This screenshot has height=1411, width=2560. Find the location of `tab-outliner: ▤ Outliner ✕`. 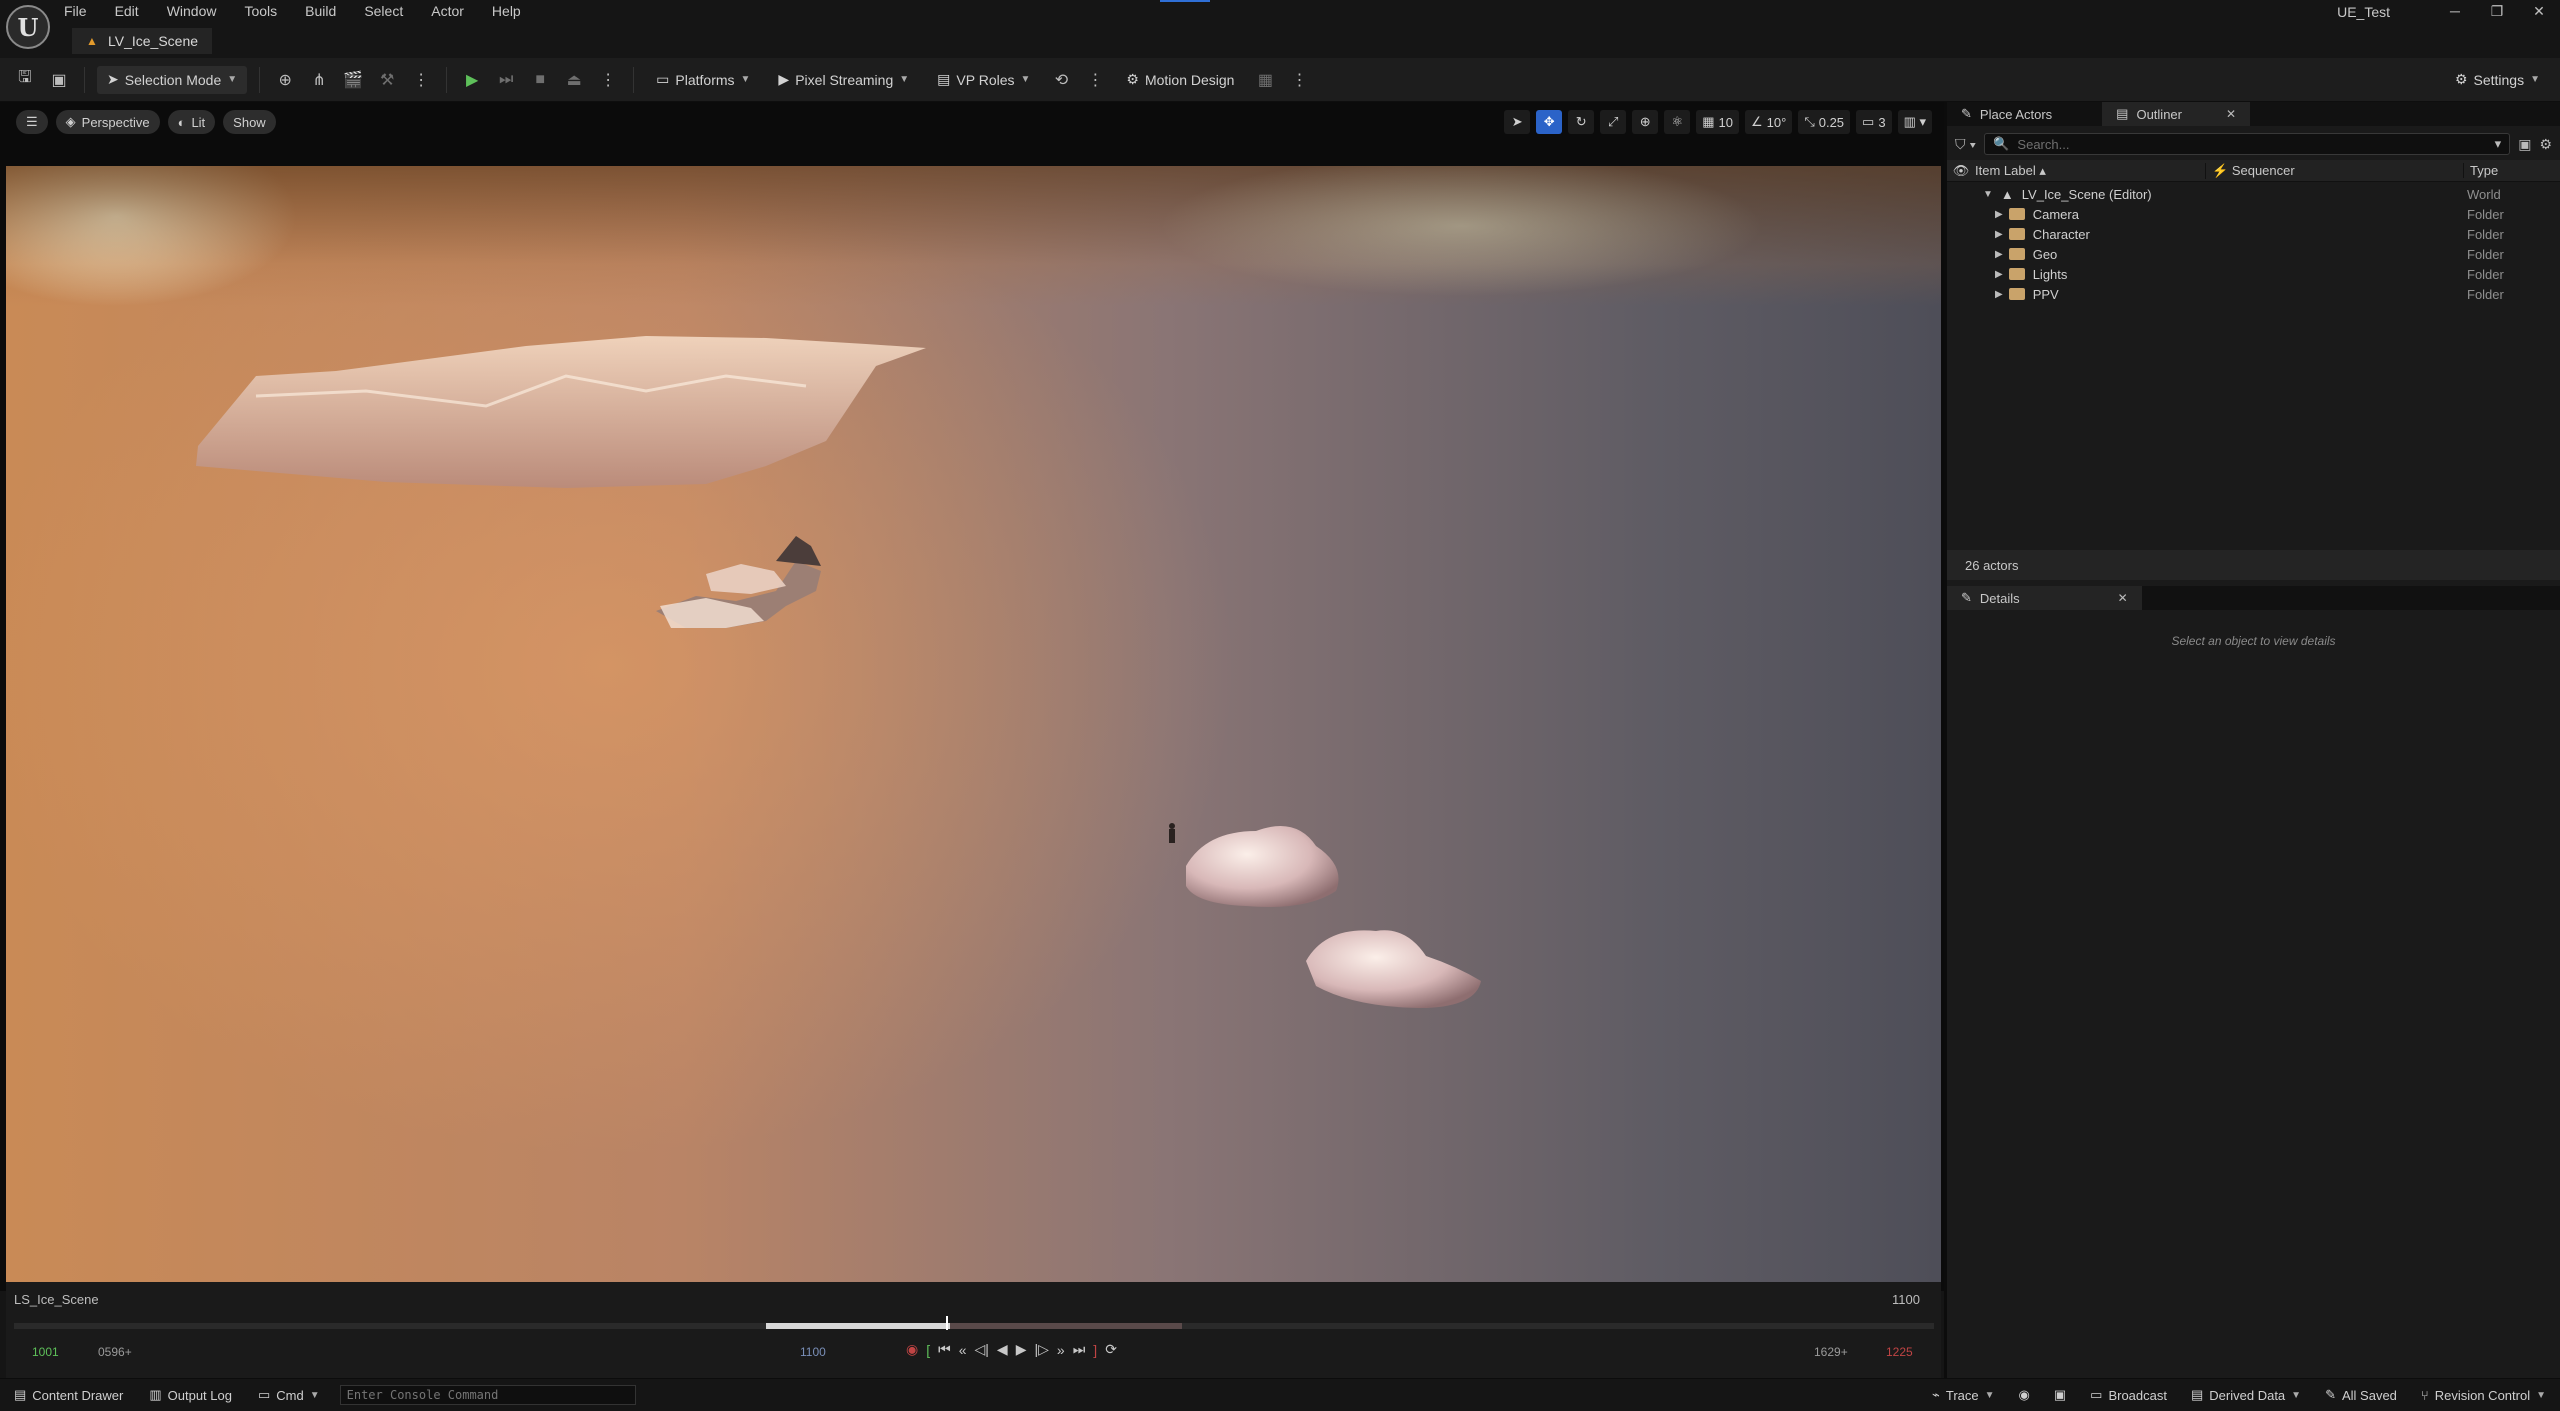

tab-outliner: ▤ Outliner ✕ is located at coordinates (2176, 114).